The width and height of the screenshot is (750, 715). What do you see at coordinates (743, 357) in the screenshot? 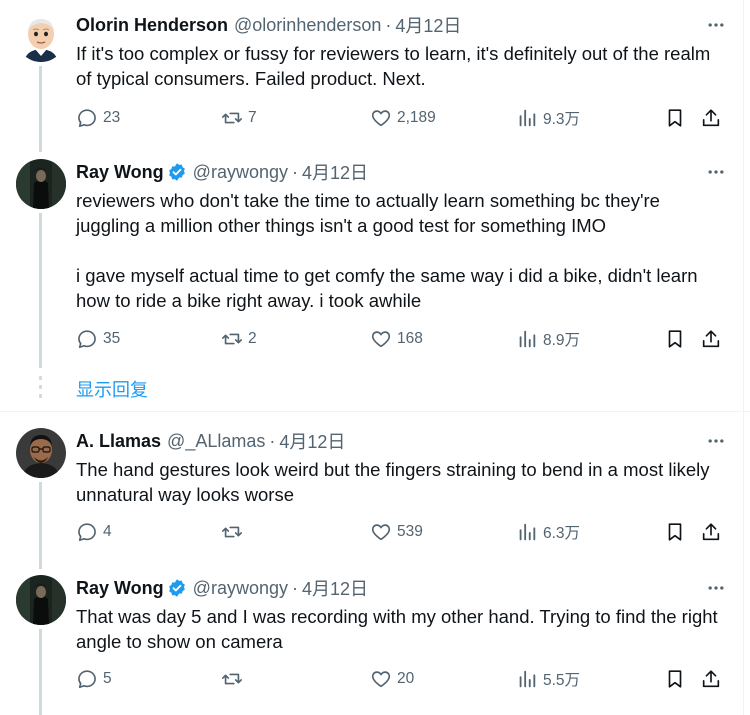
I see `timeline-border` at bounding box center [743, 357].